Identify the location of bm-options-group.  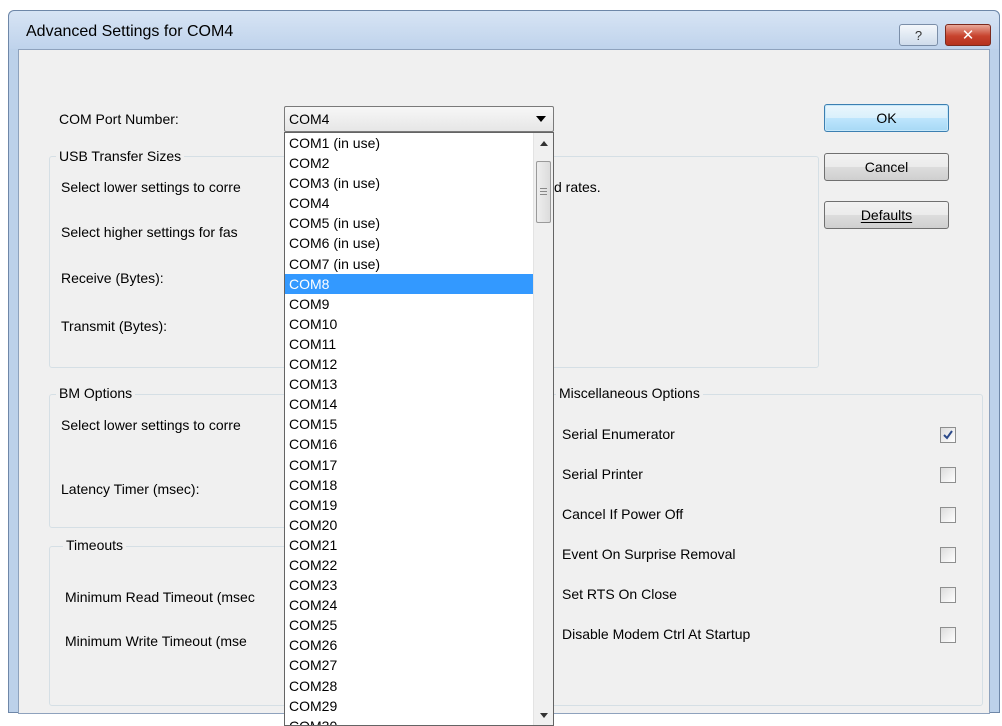
(184, 461).